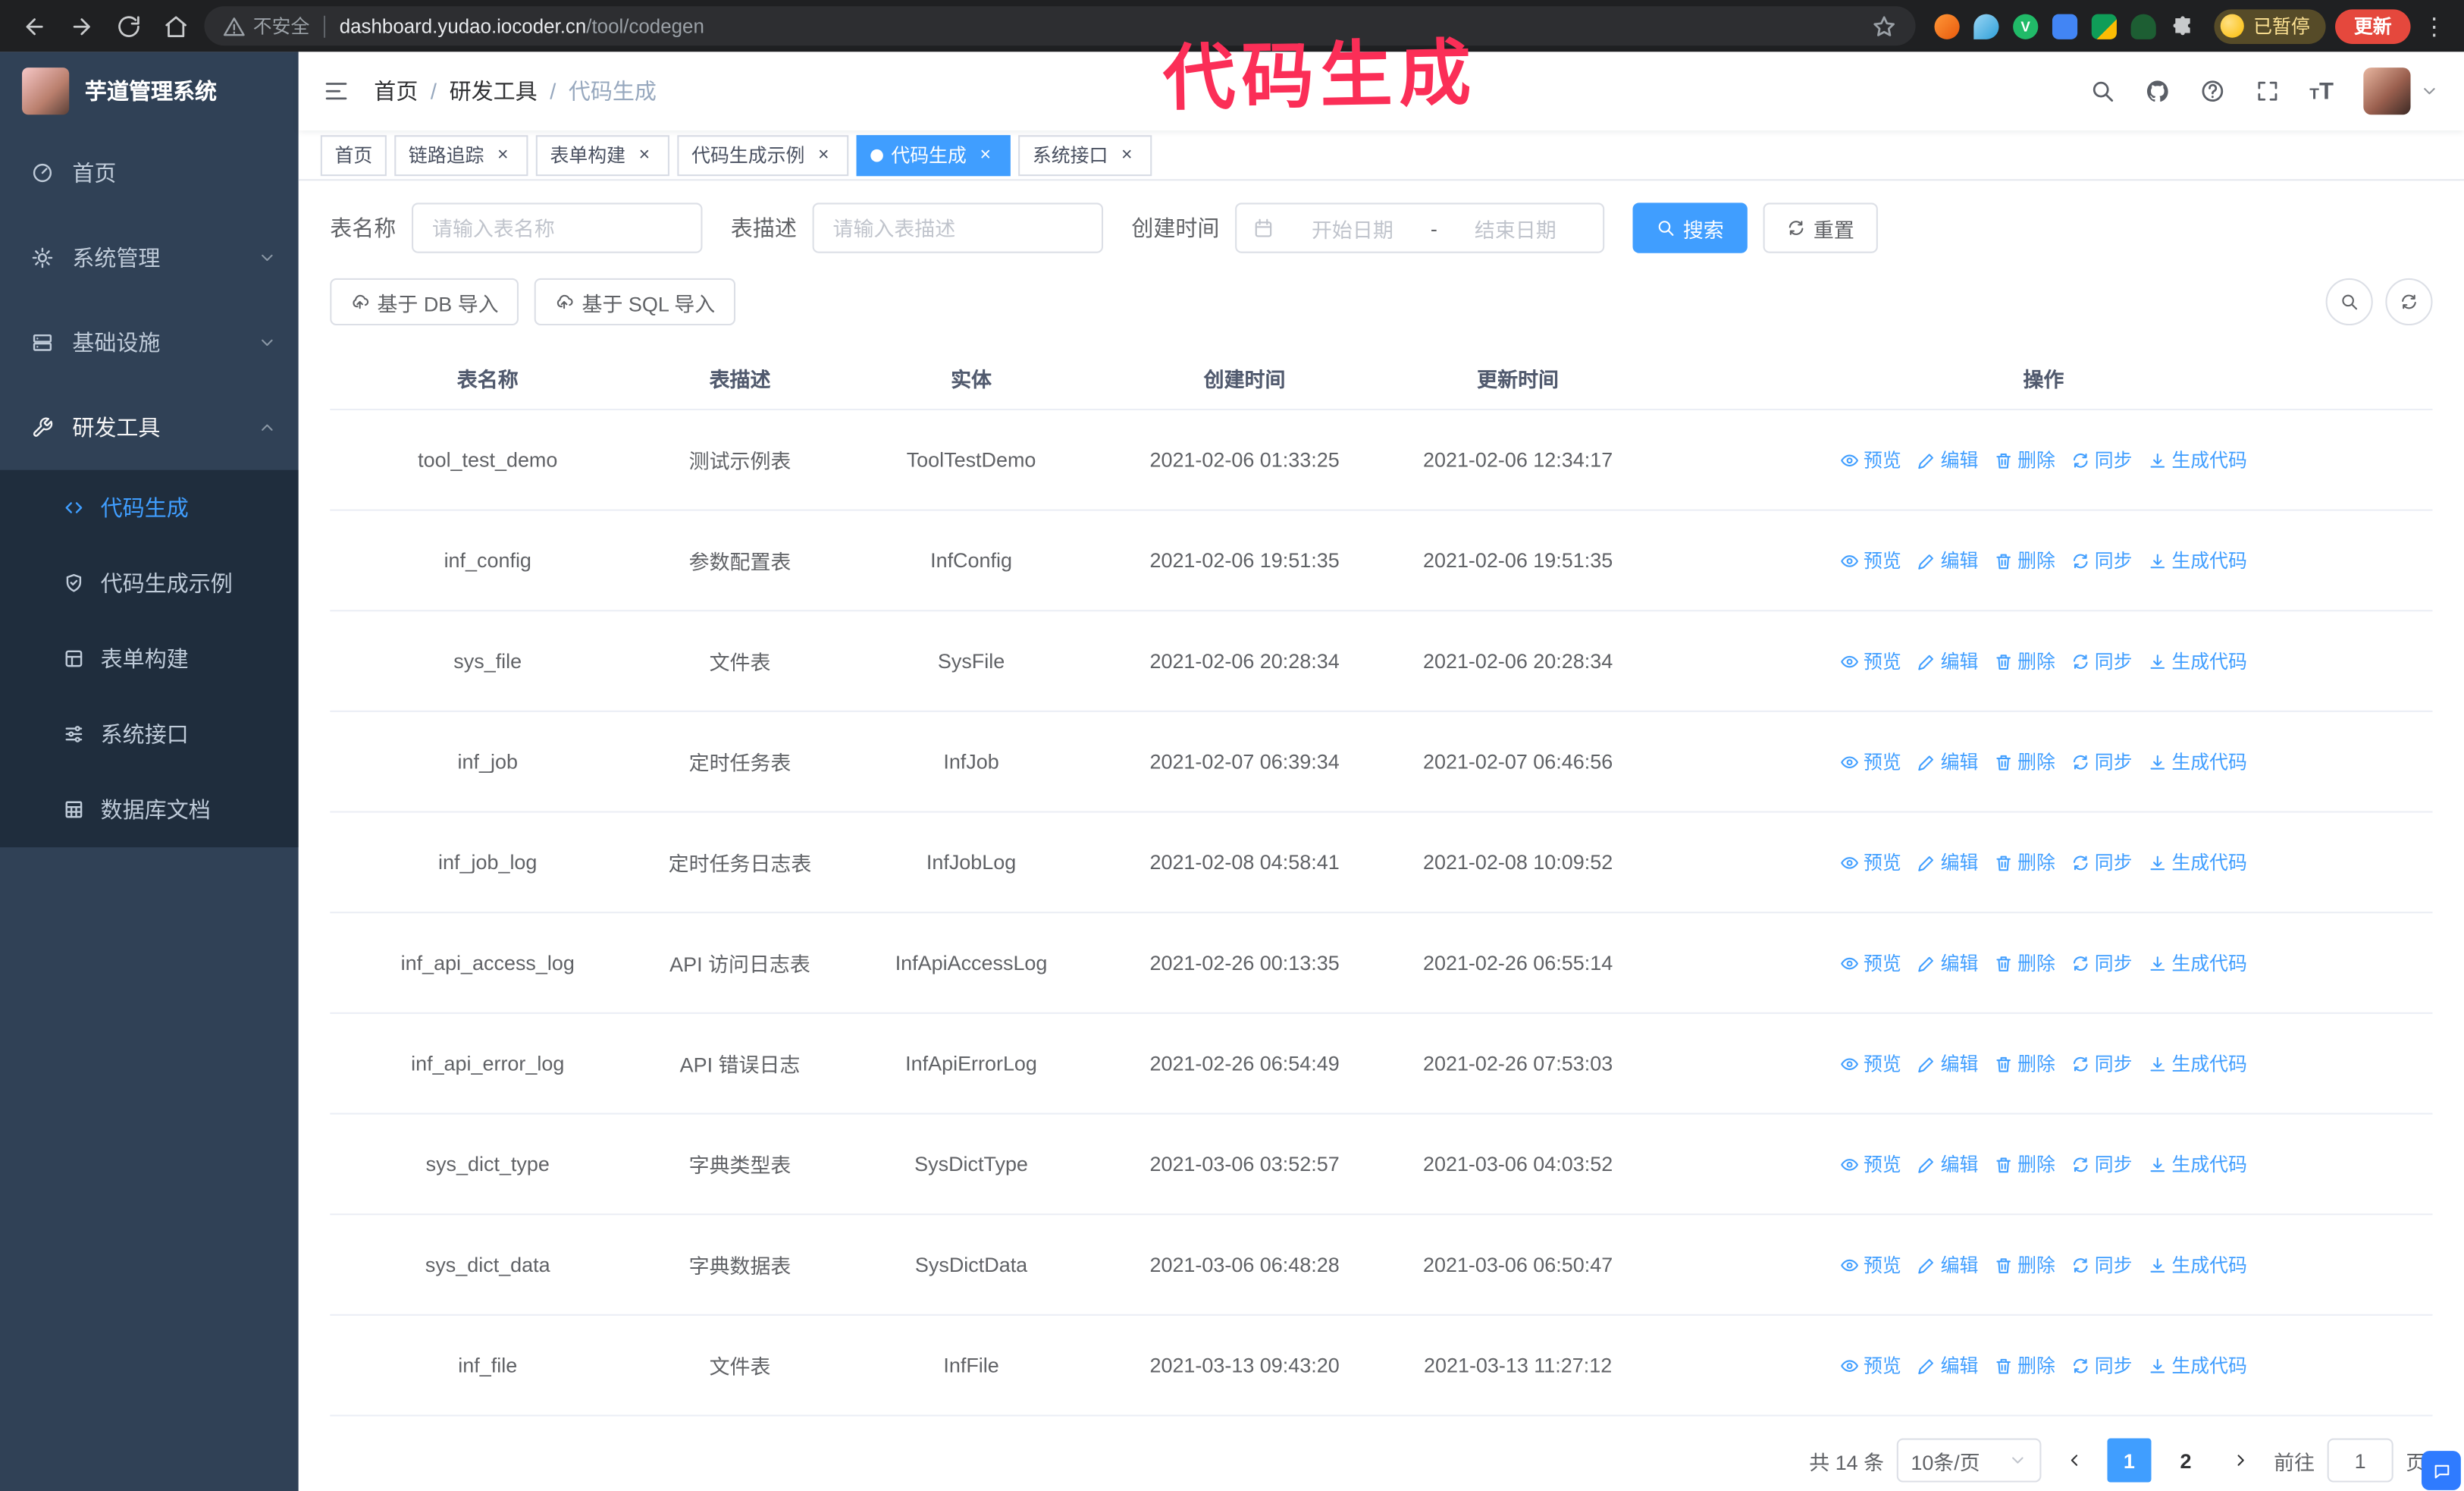  What do you see at coordinates (2441, 1470) in the screenshot?
I see `floating-widget` at bounding box center [2441, 1470].